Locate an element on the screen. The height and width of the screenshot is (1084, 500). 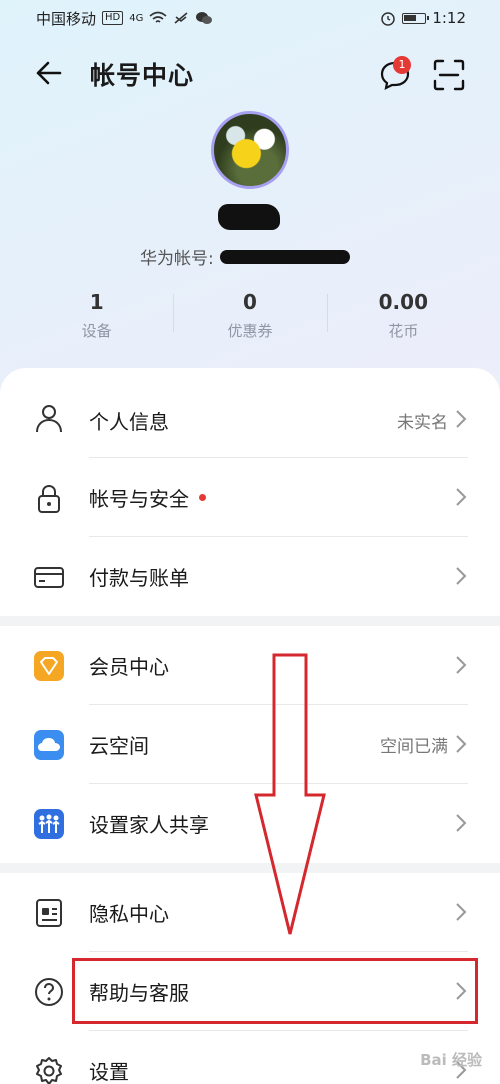
nickname-redacted is located at coordinates (249, 217).